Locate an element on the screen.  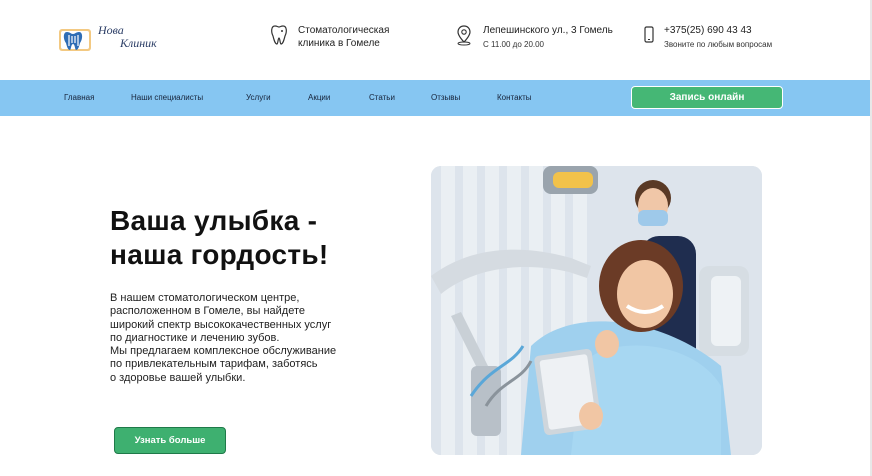
book-online-button: Запись онлайн is located at coordinates (707, 97).